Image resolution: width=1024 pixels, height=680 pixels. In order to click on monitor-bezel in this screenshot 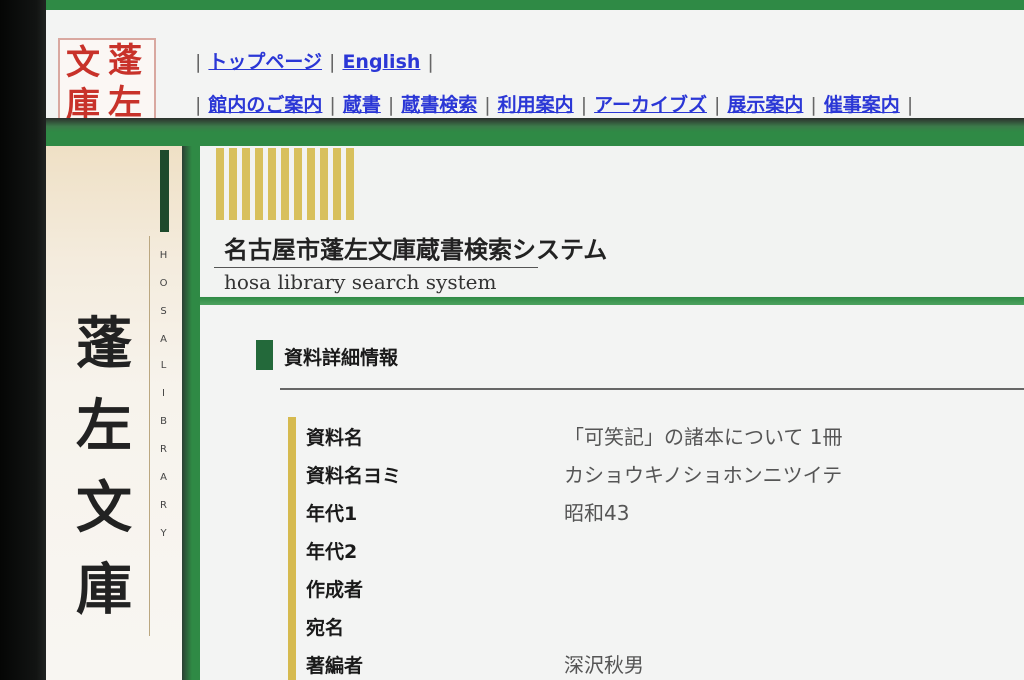, I will do `click(26, 340)`.